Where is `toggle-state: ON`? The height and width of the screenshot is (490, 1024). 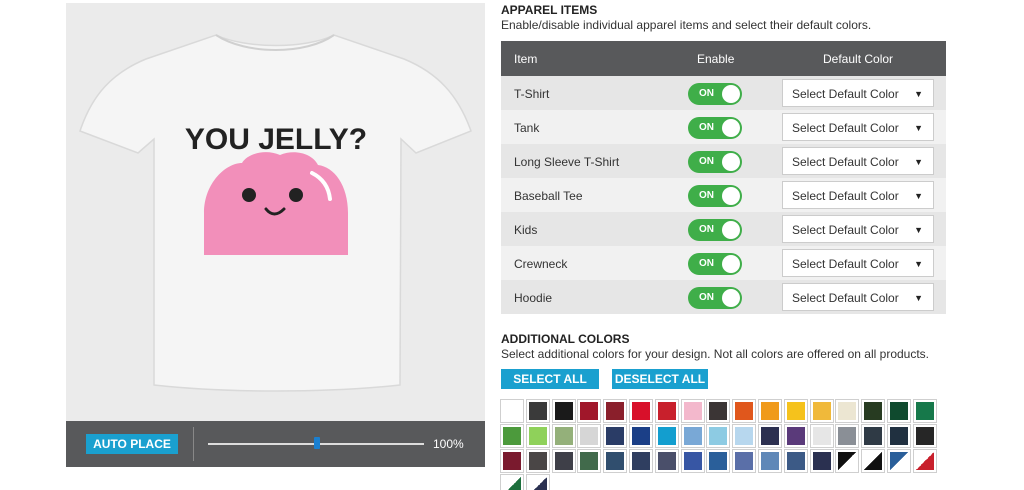 toggle-state: ON is located at coordinates (706, 297).